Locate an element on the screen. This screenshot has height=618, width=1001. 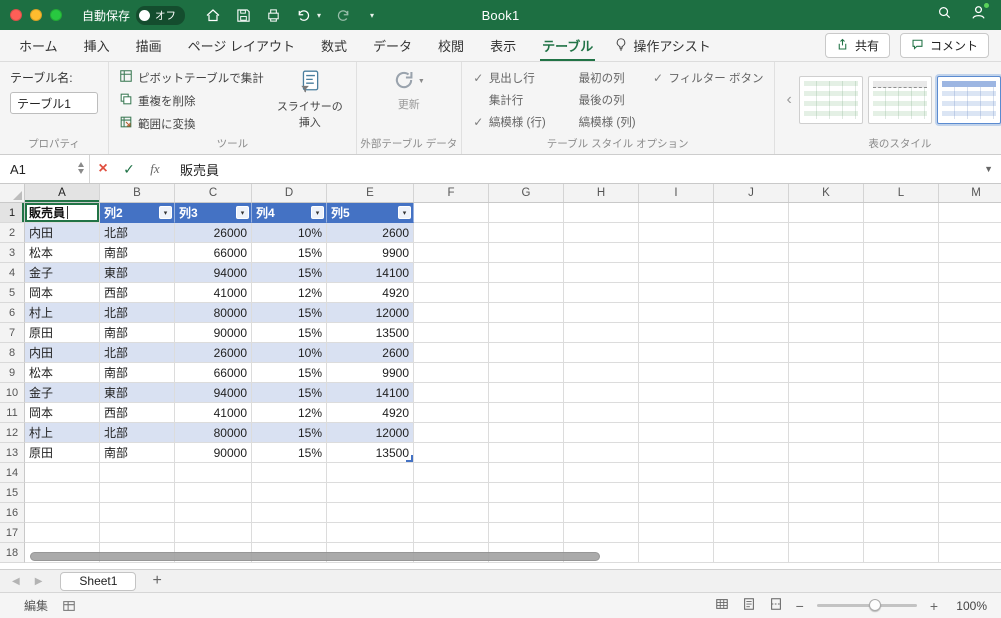
cell-C13: 90000 is located at coordinates (213, 453).